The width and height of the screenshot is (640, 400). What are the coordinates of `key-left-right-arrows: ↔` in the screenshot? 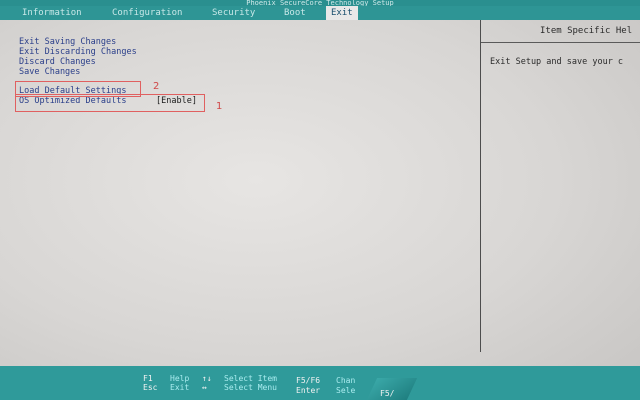 It's located at (204, 387).